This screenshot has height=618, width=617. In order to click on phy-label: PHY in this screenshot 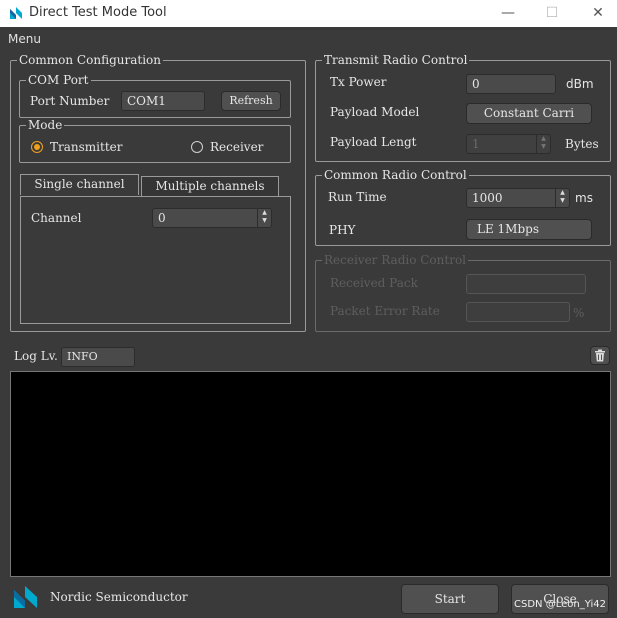, I will do `click(342, 230)`.